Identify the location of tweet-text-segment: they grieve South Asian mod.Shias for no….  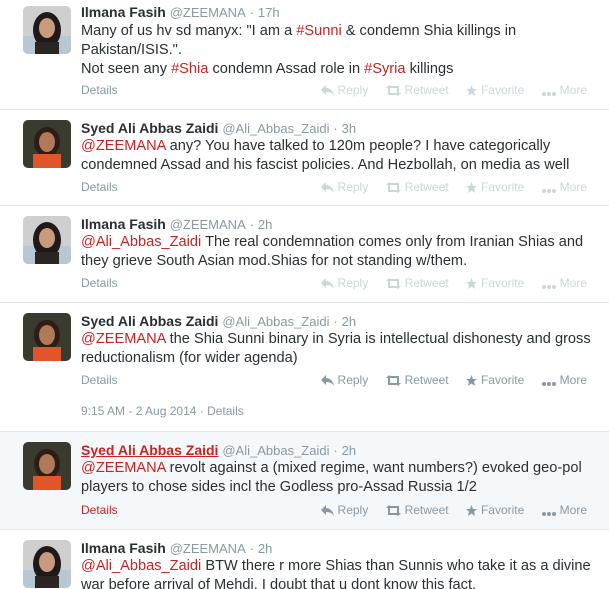
(274, 261).